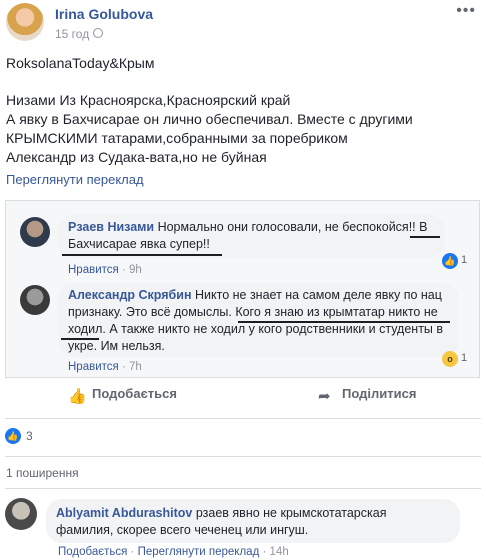 The width and height of the screenshot is (486, 560). I want to click on comment-text: Никто не знает на самом деле явку по нац, so click(318, 295).